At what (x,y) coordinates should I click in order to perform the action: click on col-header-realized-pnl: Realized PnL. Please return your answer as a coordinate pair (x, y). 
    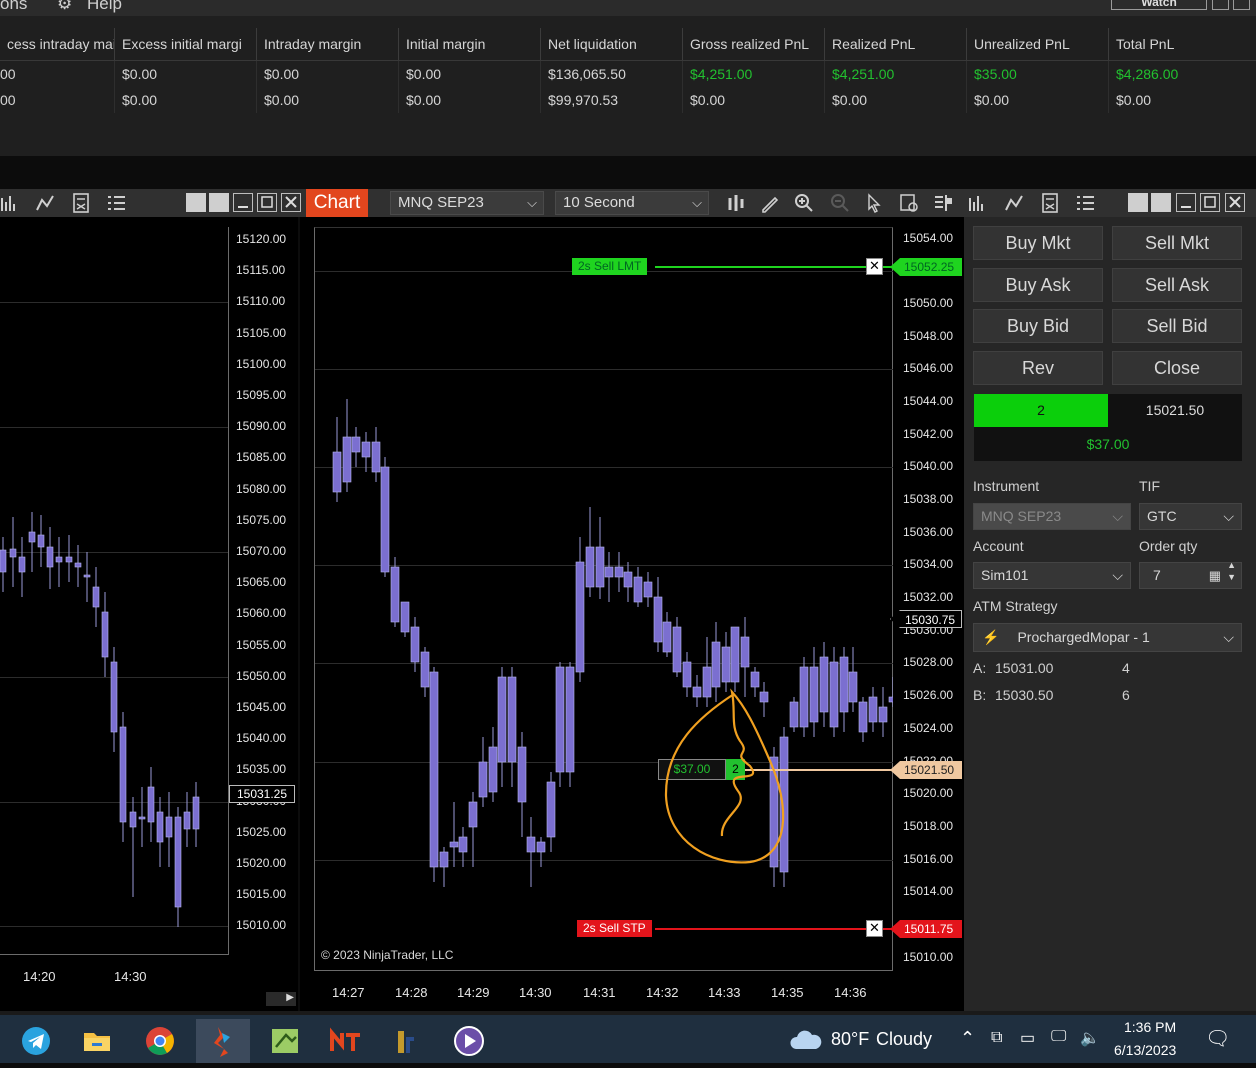
    Looking at the image, I should click on (895, 44).